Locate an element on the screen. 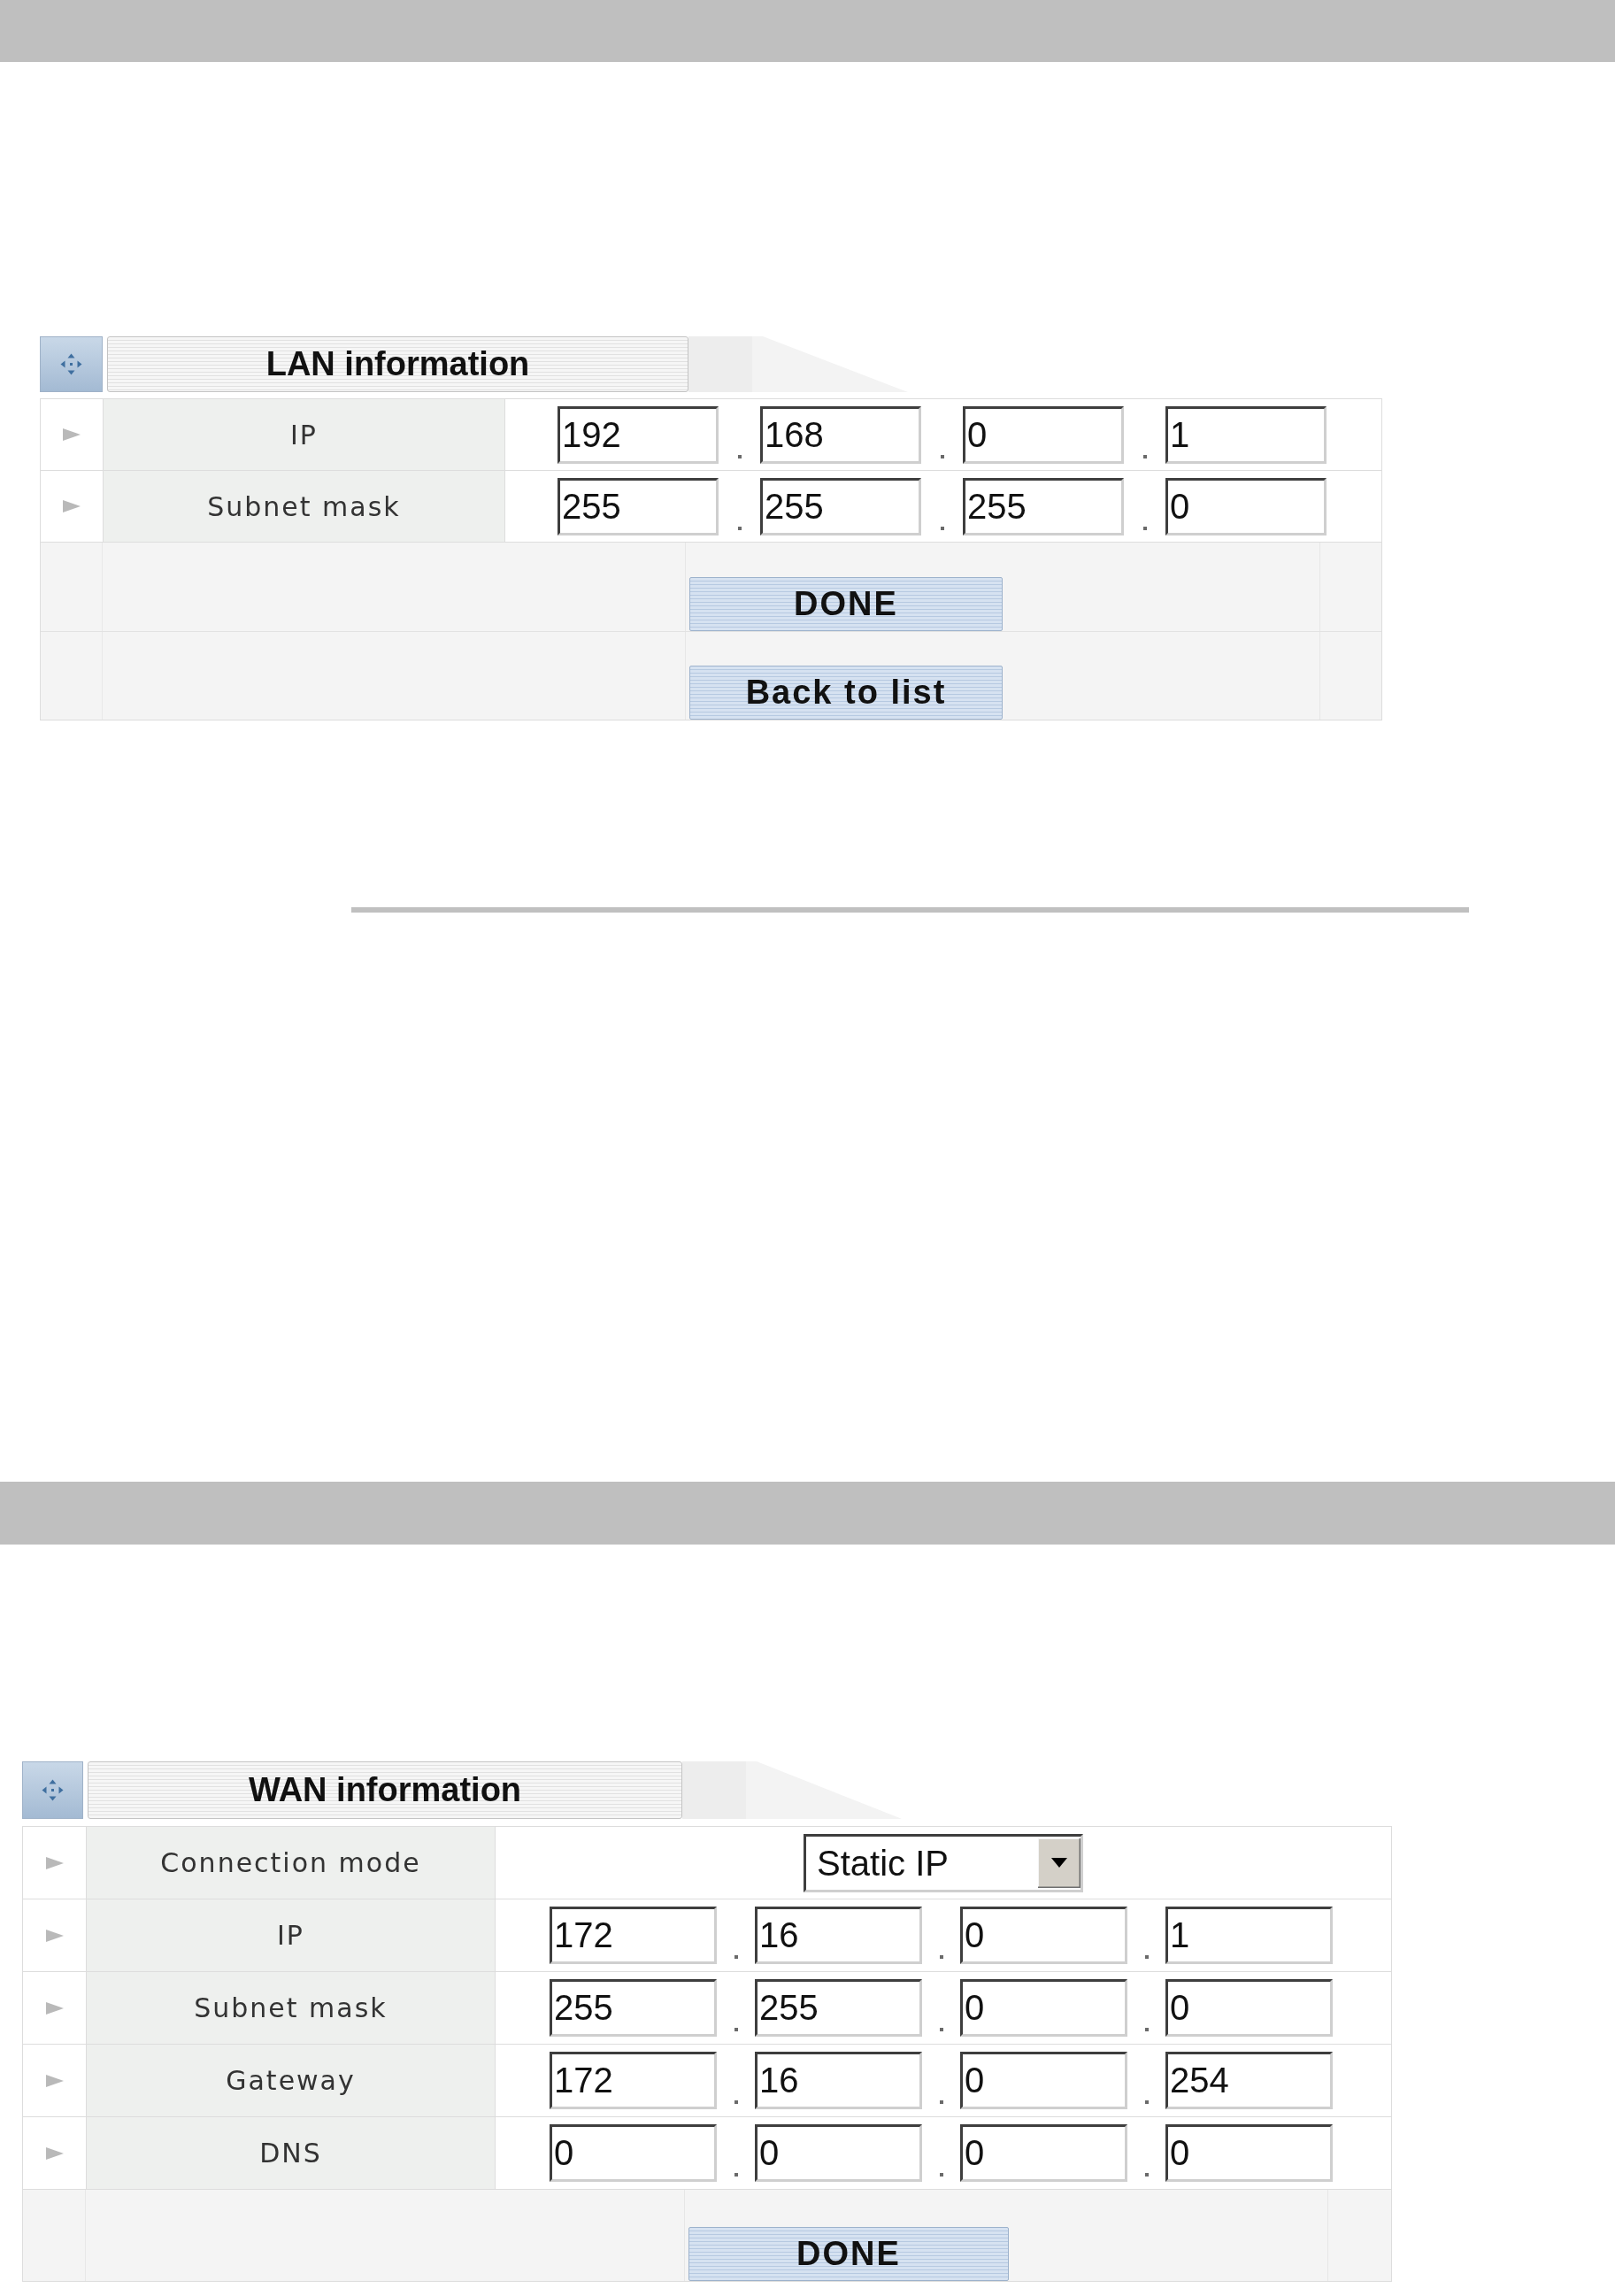  octet-field: 168 is located at coordinates (840, 434).